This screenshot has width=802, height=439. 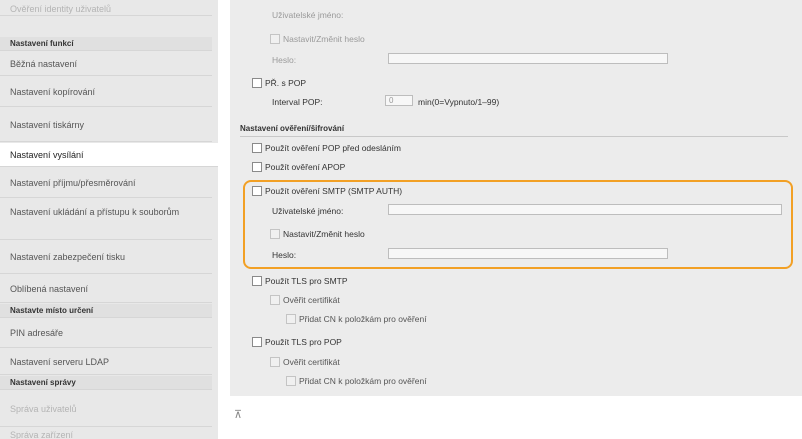 I want to click on auth-pop-before-send-row: Použít ověření POP před odesláním, so click(x=326, y=148).